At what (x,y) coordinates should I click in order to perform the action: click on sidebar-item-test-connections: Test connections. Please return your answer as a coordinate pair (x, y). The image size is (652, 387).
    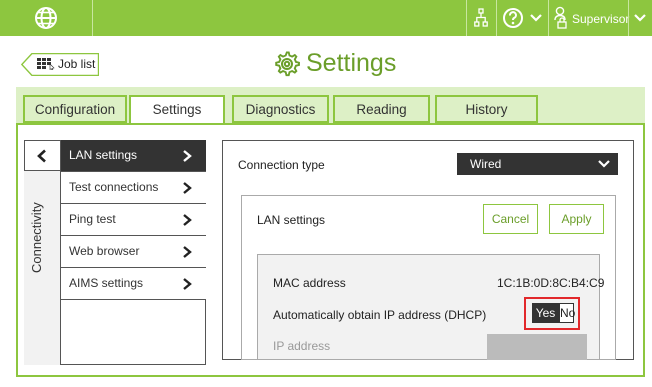
    Looking at the image, I should click on (133, 188).